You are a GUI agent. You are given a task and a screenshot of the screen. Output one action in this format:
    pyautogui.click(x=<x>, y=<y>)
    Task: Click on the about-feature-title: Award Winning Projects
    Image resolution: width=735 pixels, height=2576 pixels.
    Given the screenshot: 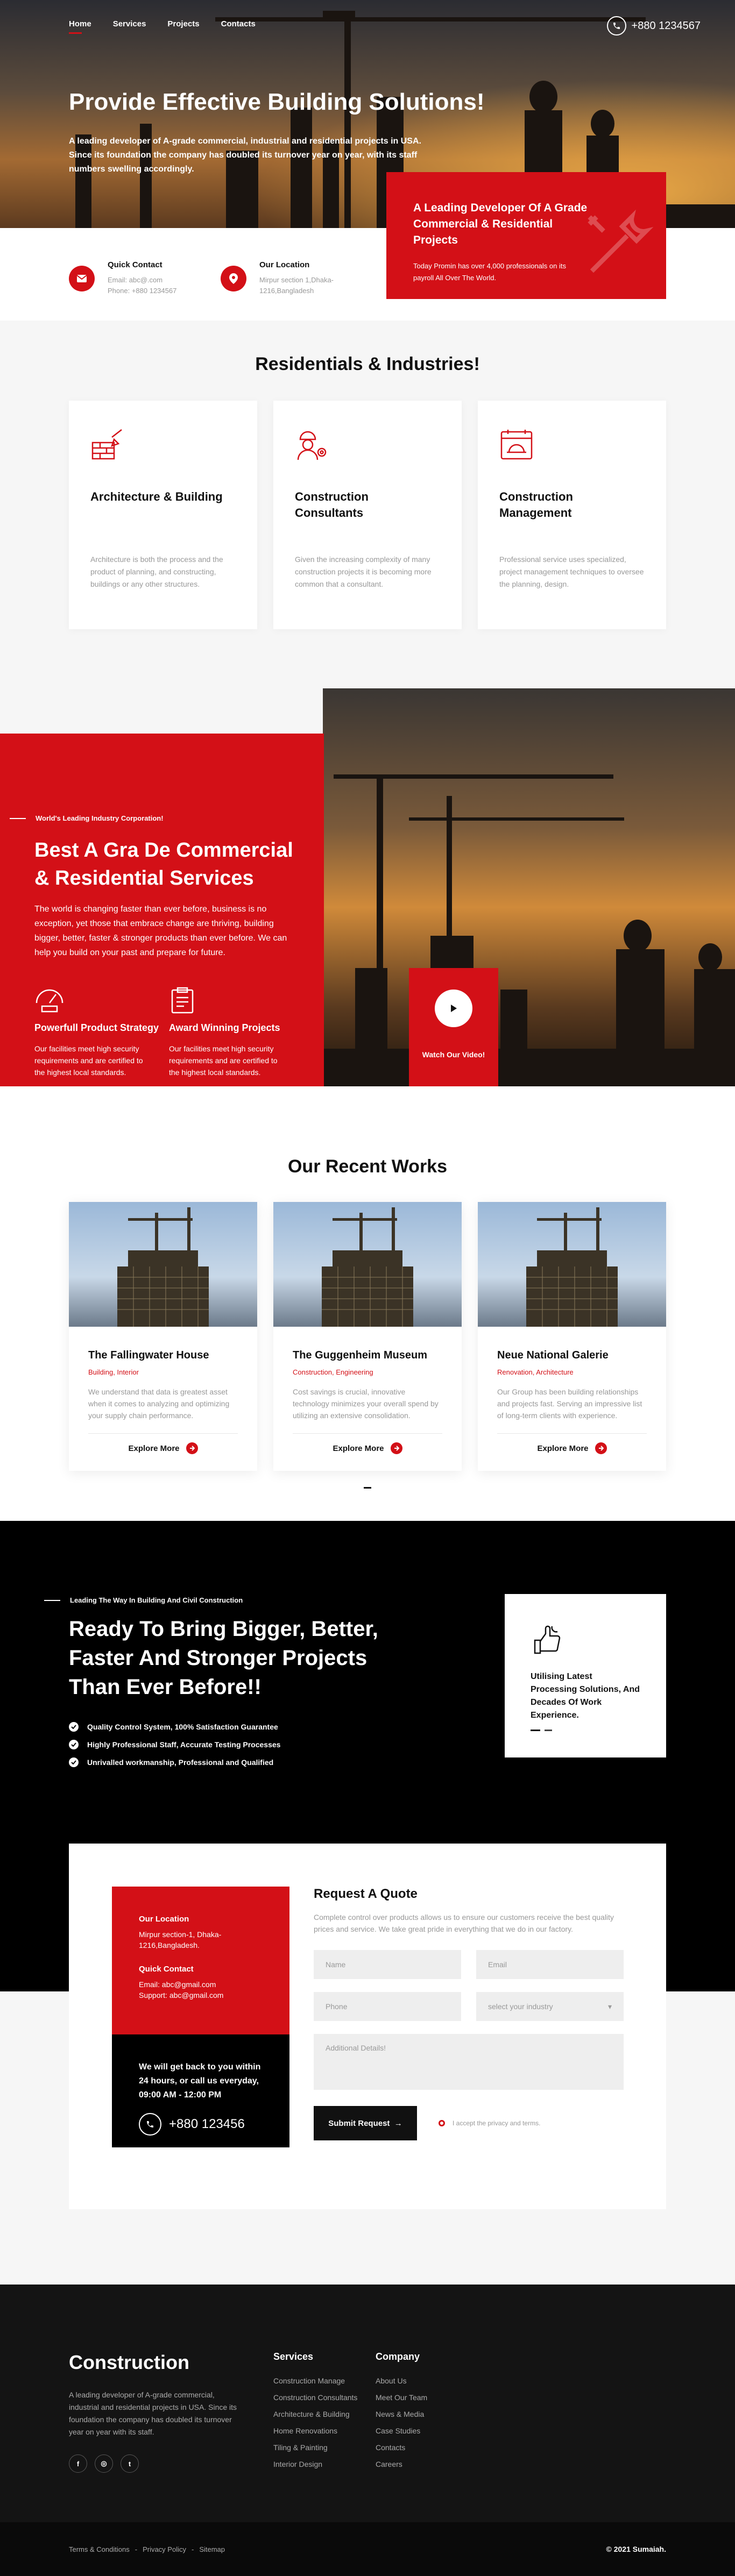 What is the action you would take?
    pyautogui.click(x=224, y=1027)
    